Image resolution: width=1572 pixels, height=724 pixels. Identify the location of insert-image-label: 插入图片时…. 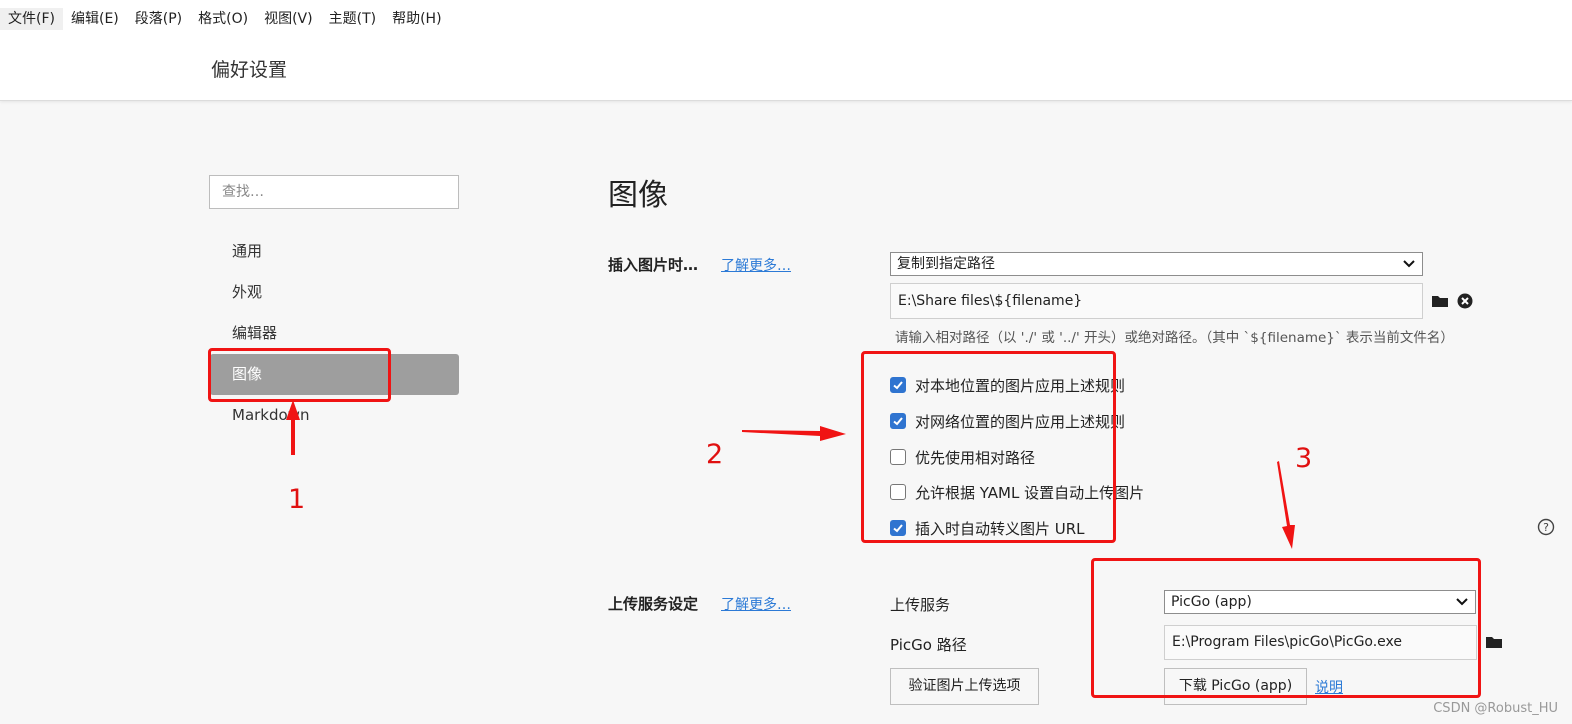
(653, 265).